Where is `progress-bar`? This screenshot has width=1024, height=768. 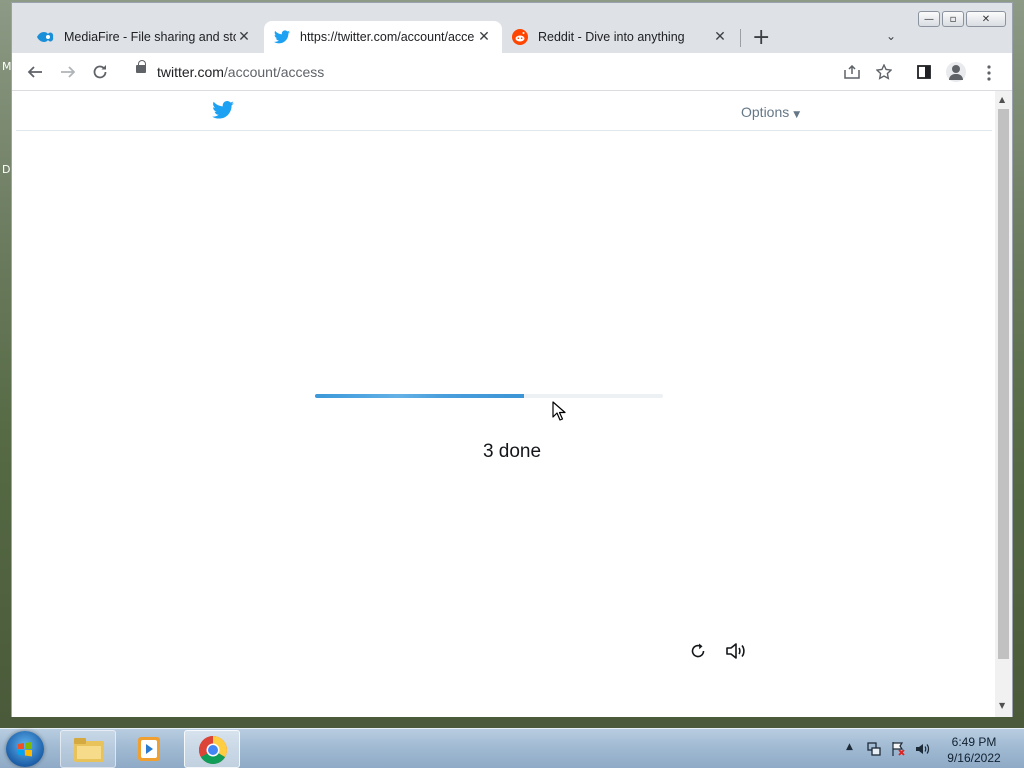
progress-bar is located at coordinates (489, 396).